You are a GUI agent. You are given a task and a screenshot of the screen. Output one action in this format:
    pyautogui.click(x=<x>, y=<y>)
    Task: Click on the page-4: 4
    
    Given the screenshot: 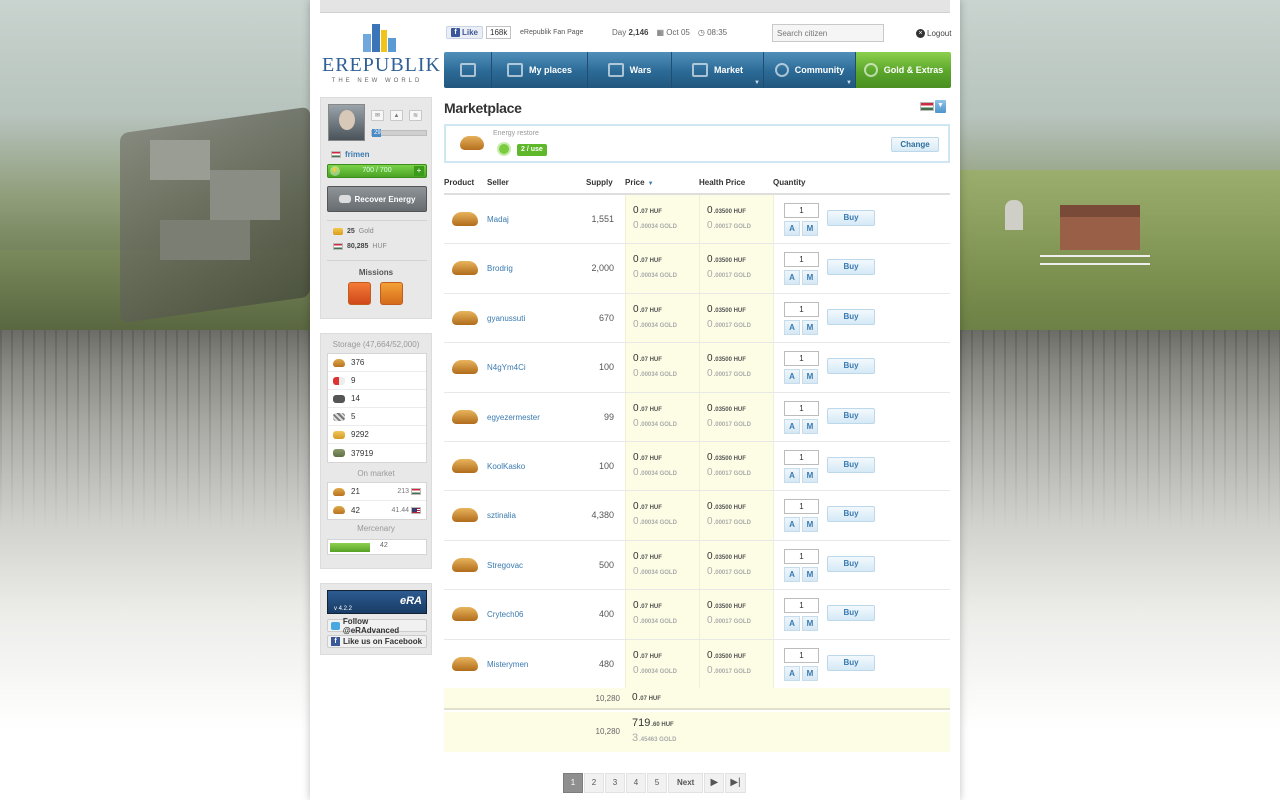 What is the action you would take?
    pyautogui.click(x=636, y=783)
    